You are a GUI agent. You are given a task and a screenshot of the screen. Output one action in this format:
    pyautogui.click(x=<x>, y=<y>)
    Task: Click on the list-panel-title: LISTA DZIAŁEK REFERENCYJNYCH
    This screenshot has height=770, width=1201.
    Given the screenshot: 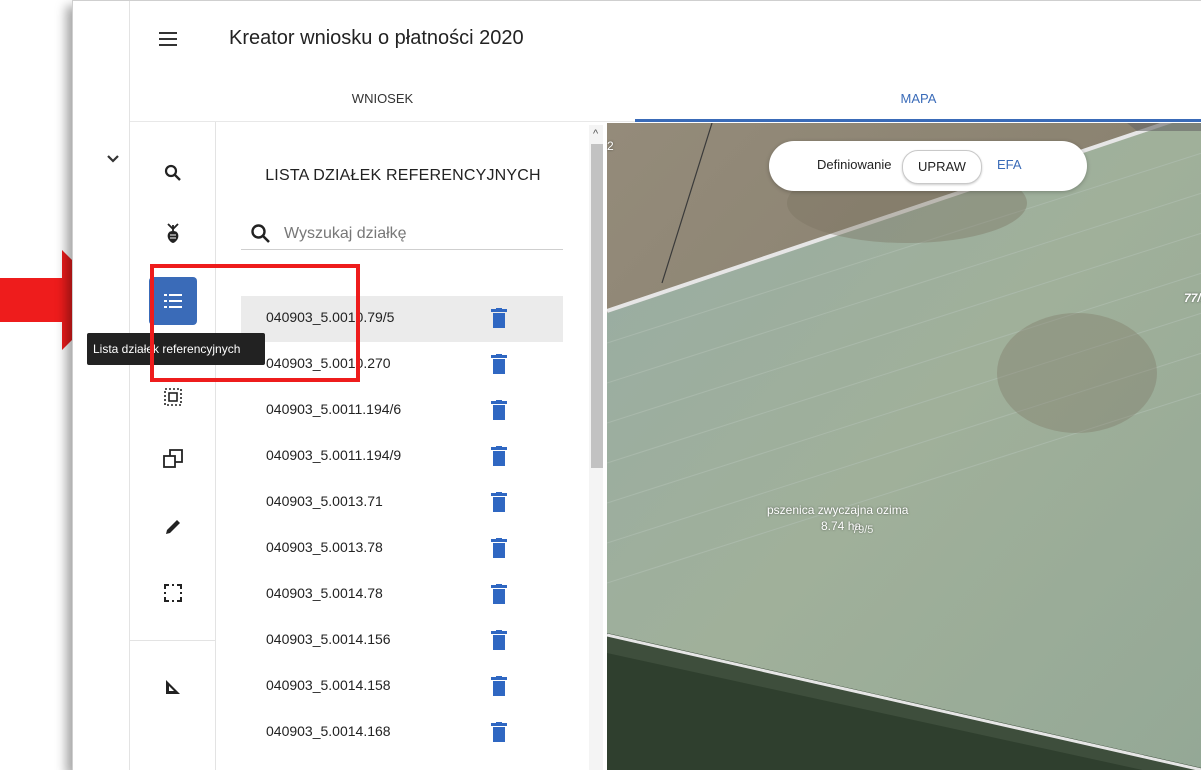 What is the action you would take?
    pyautogui.click(x=403, y=175)
    